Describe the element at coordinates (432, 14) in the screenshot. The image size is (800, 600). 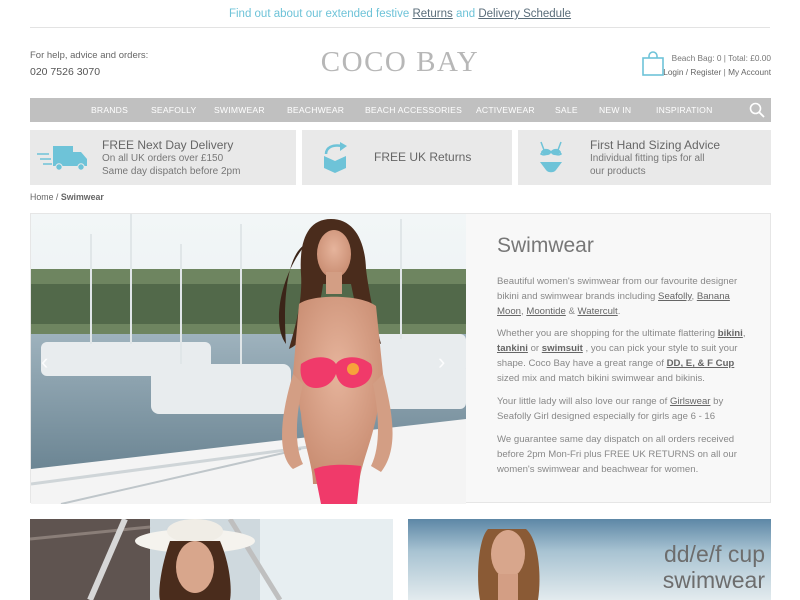
I see `returns-link: Returns` at that location.